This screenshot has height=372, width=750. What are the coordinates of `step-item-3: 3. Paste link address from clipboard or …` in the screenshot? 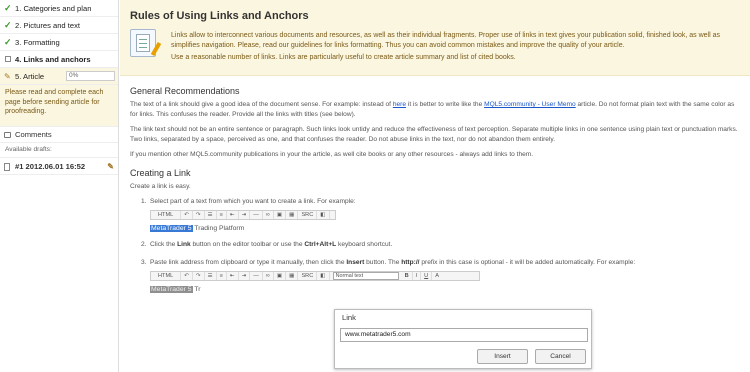 It's located at (435, 276).